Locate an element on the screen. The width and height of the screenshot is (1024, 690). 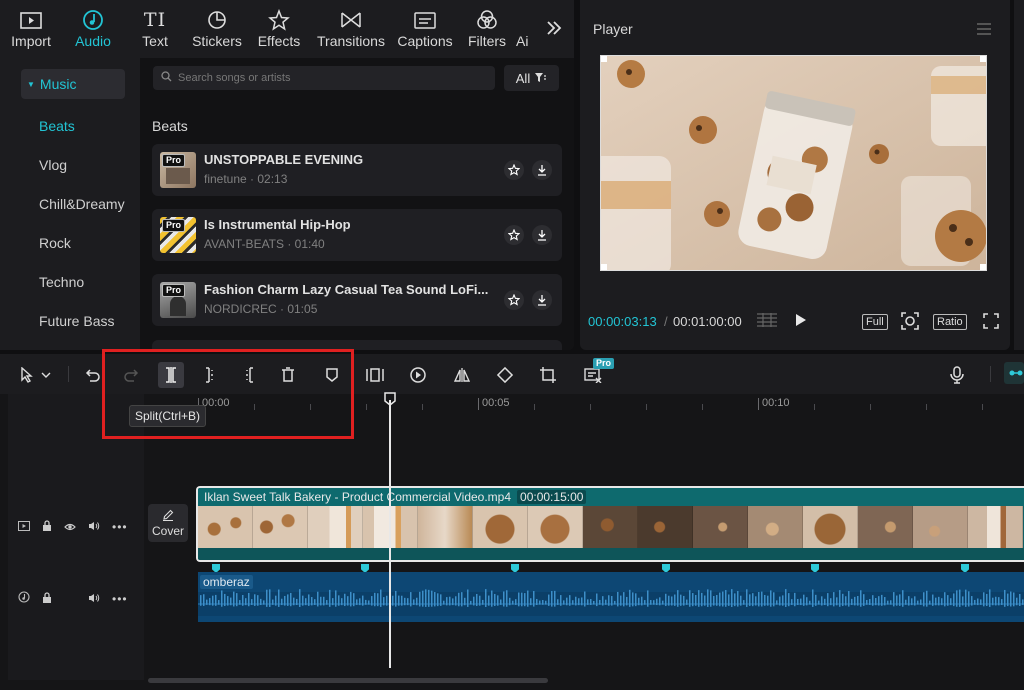
tab-label: Ai is located at coordinates (522, 41).